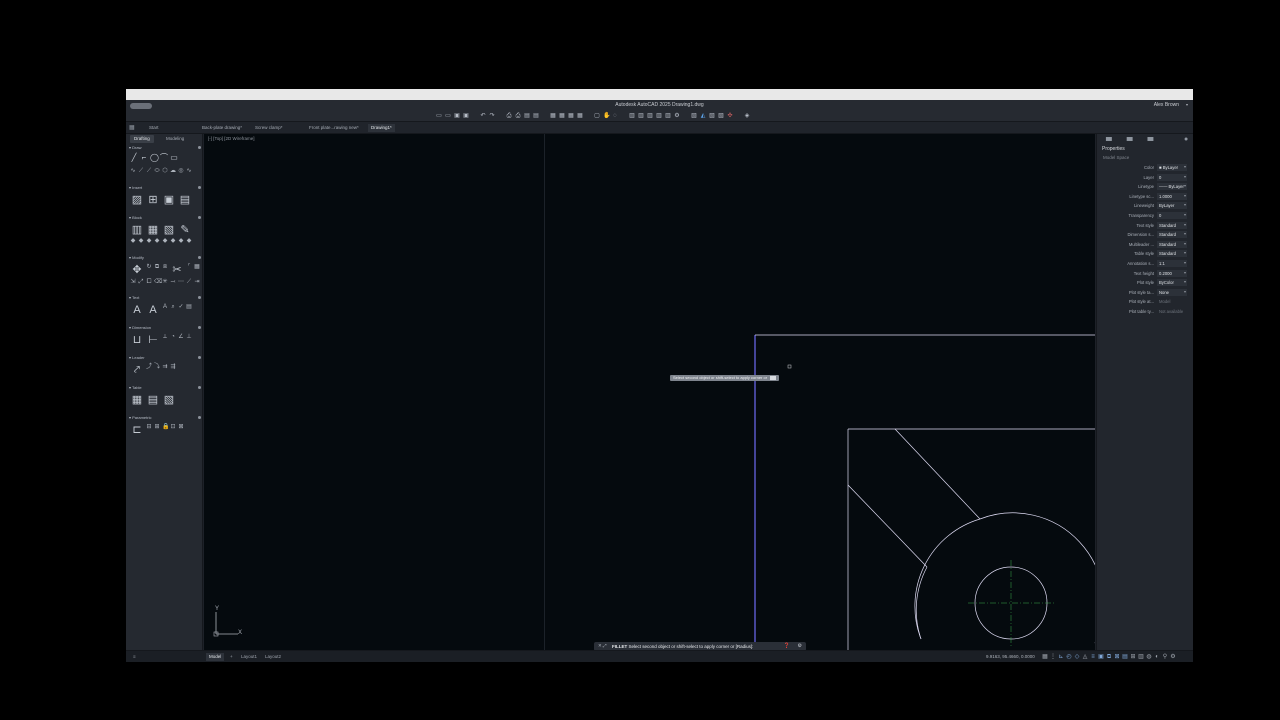 This screenshot has width=1280, height=720. I want to click on property-row: Linetype —— ByLayer ▾, so click(1145, 187).